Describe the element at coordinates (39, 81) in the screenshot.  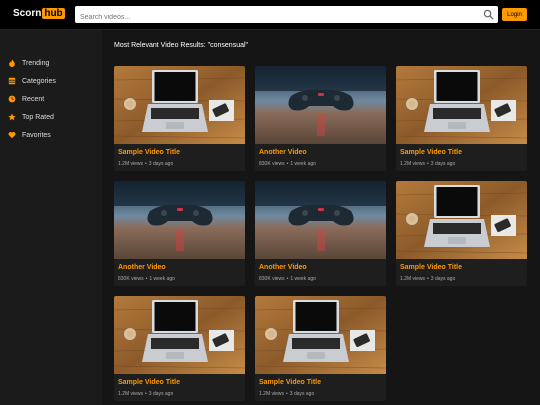
I see `sidebar-item-label: Categories` at that location.